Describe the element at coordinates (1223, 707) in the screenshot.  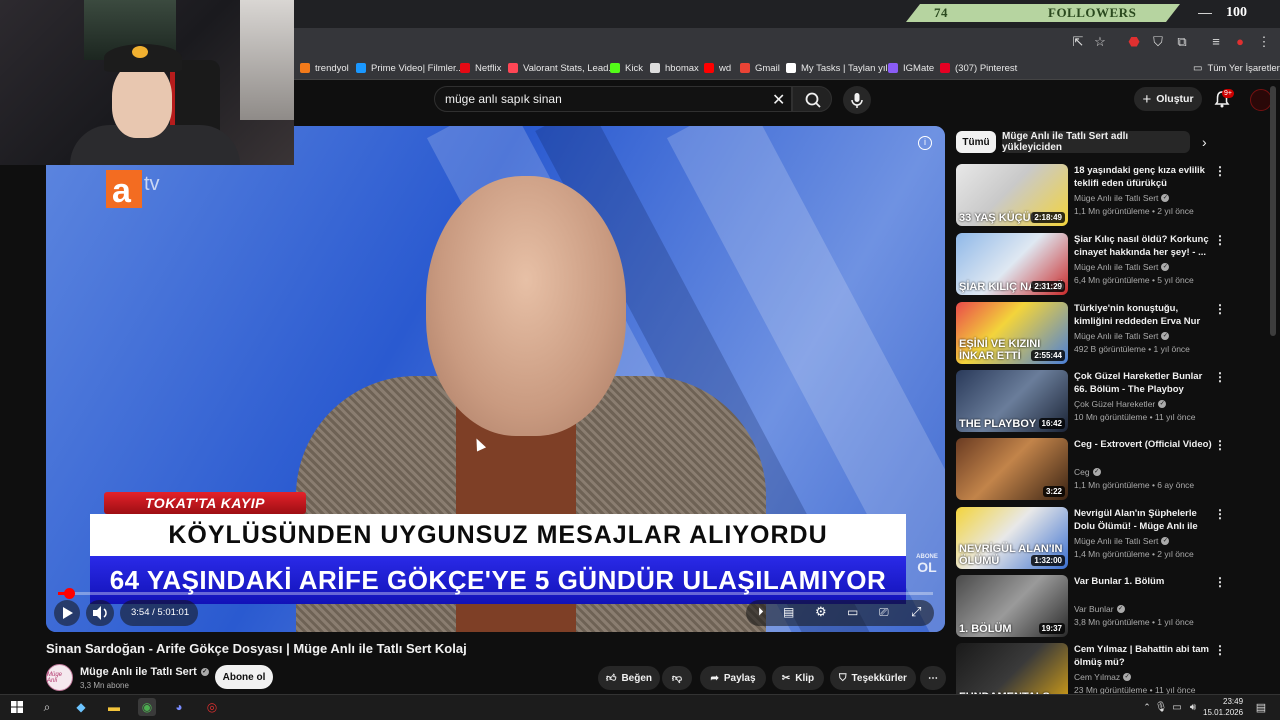
I see `clock: 23:49 15.01.2026` at that location.